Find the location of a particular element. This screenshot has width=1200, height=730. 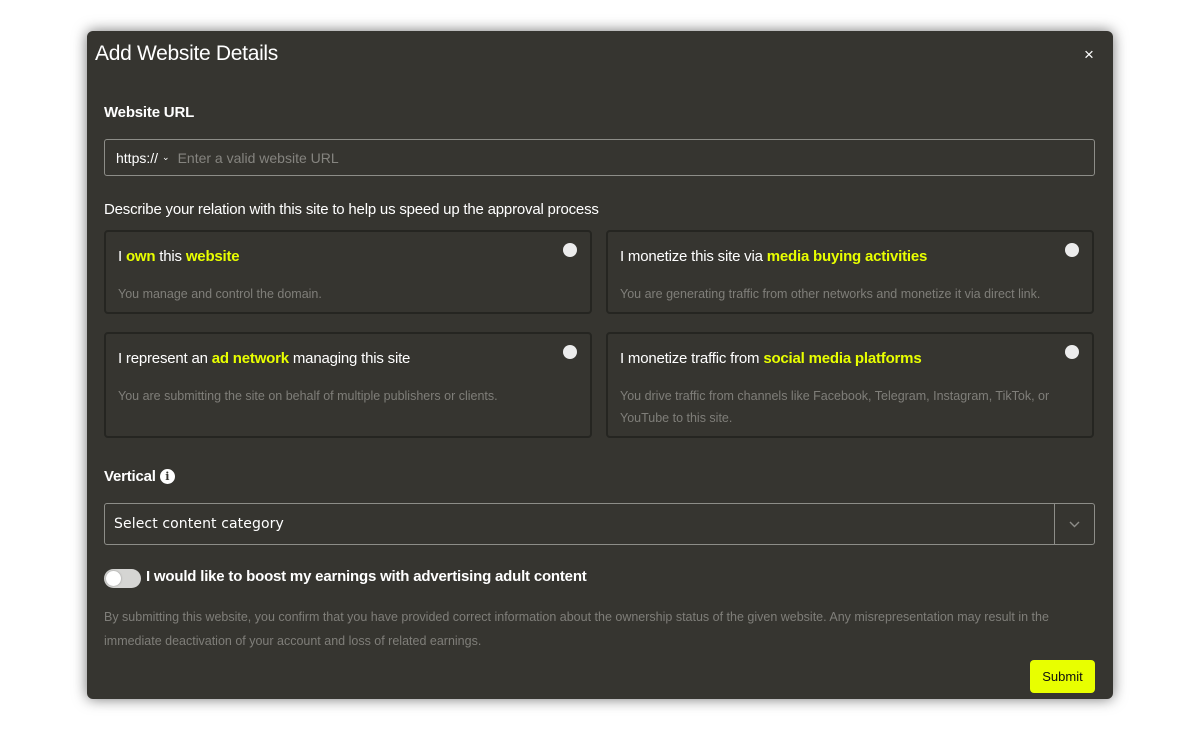

website-url-field: https:// ⌄ is located at coordinates (599, 157).